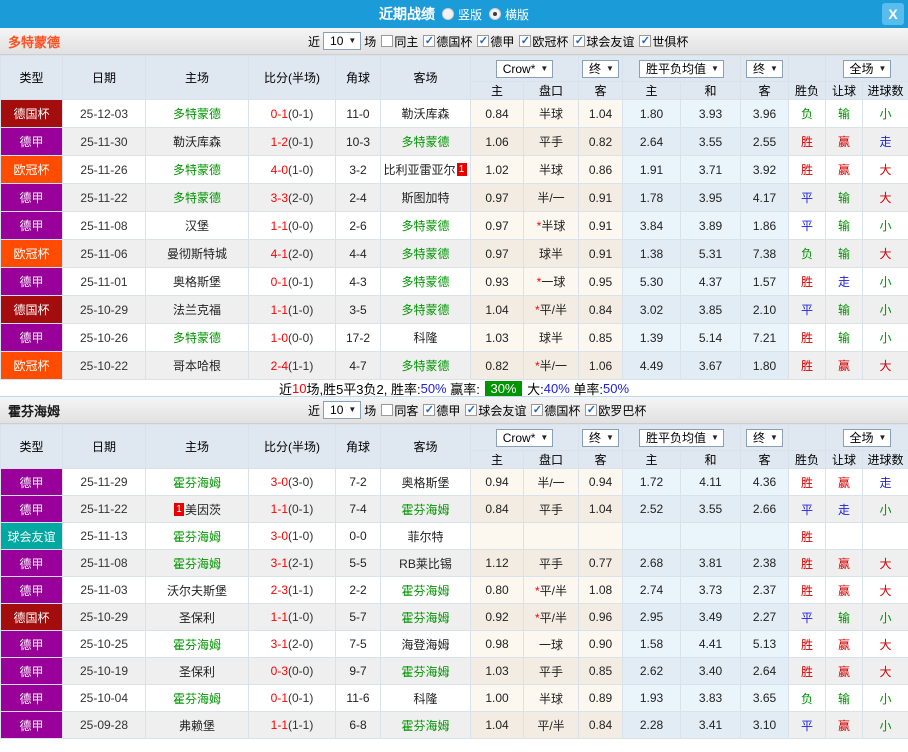  I want to click on cell-asian-home-odds: 0.82, so click(497, 365).